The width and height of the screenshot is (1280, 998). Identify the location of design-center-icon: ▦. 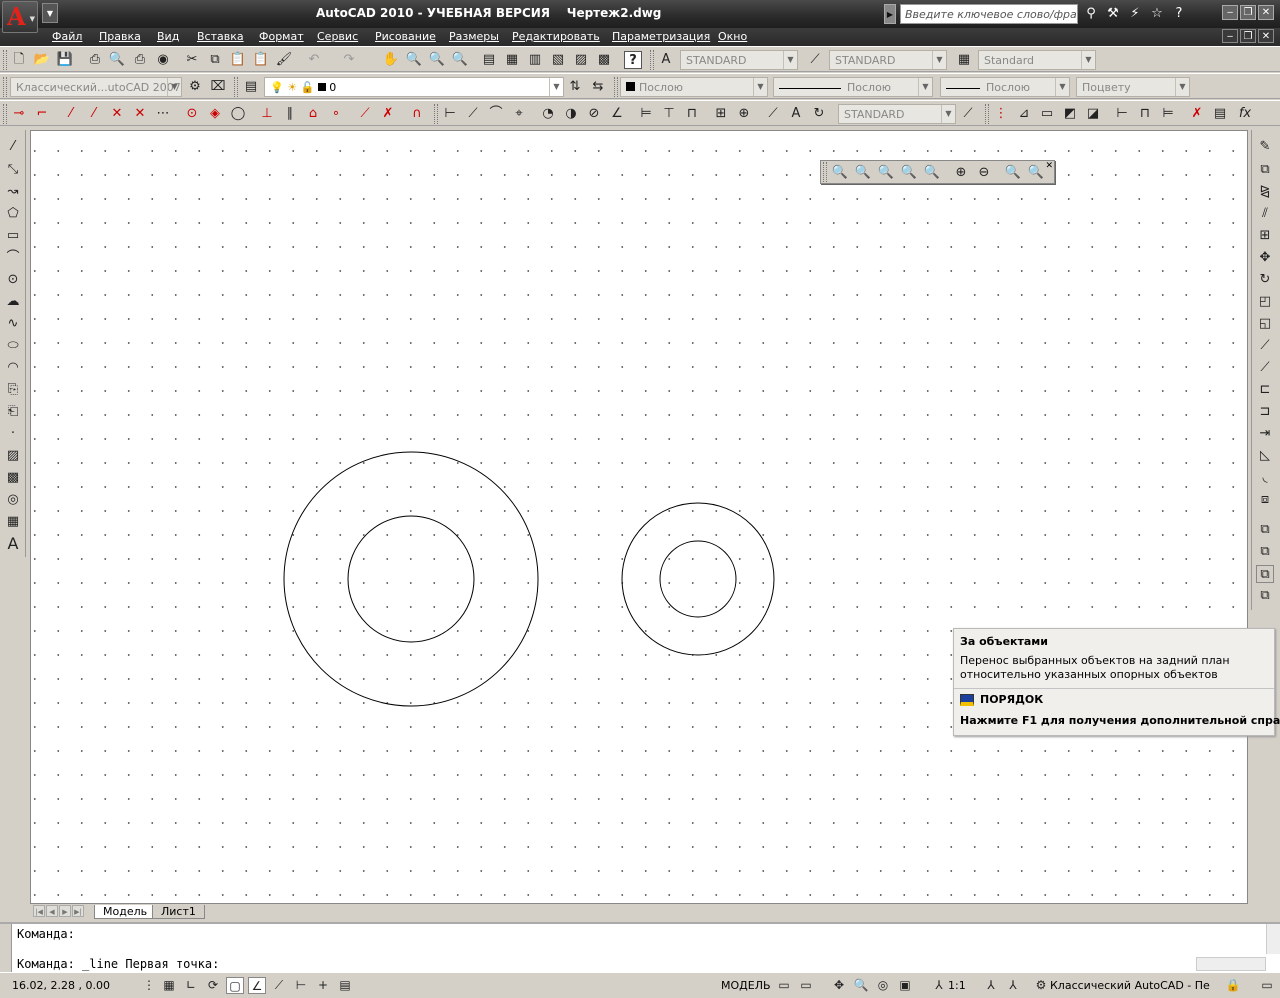
(512, 60).